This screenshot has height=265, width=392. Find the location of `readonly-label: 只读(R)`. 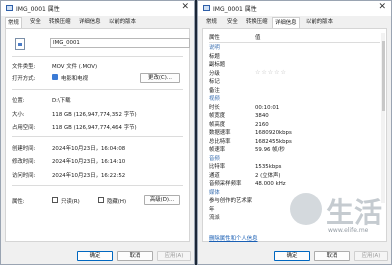

readonly-label: 只读(R) is located at coordinates (70, 202).